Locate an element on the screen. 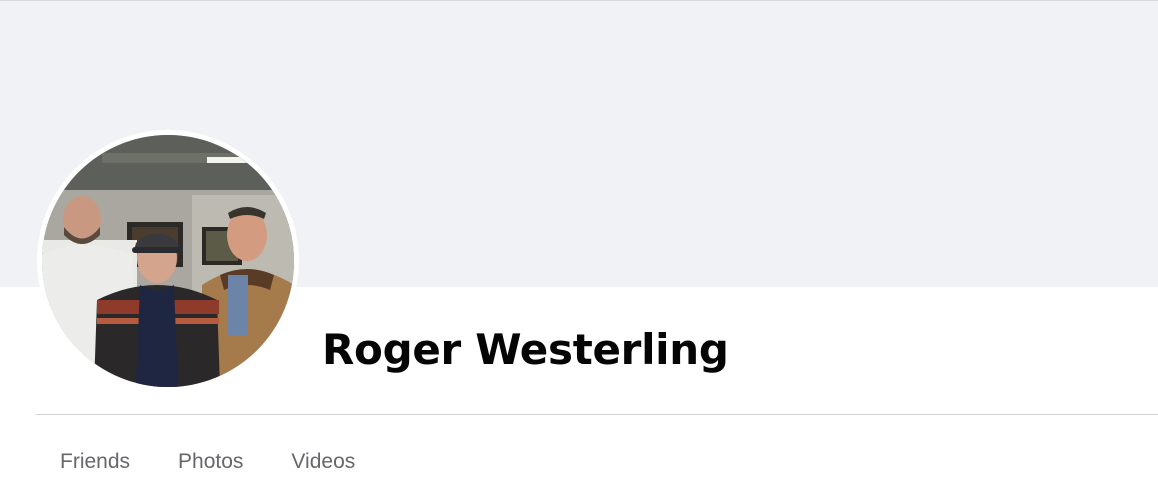  profile-name: Roger Westerling is located at coordinates (525, 349).